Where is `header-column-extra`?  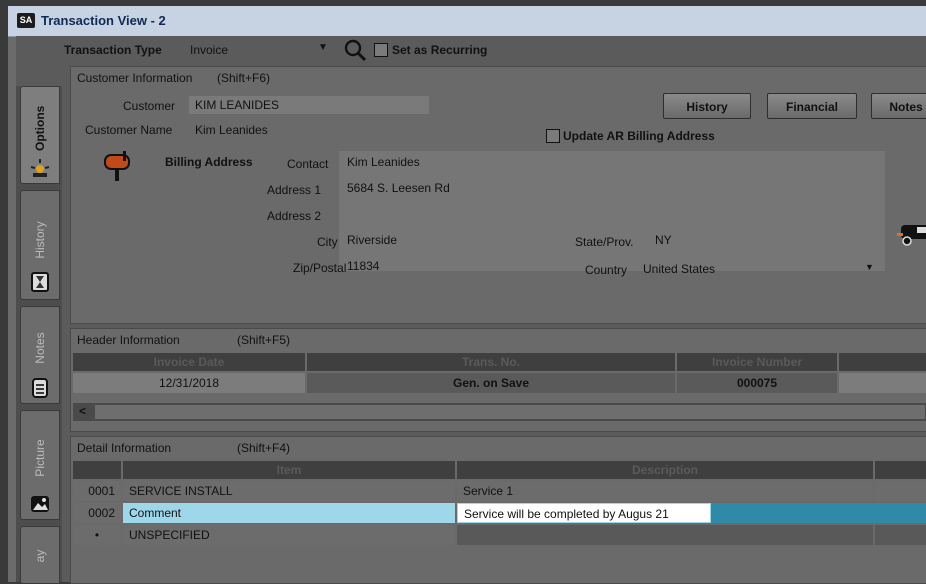
header-column-extra is located at coordinates (882, 362).